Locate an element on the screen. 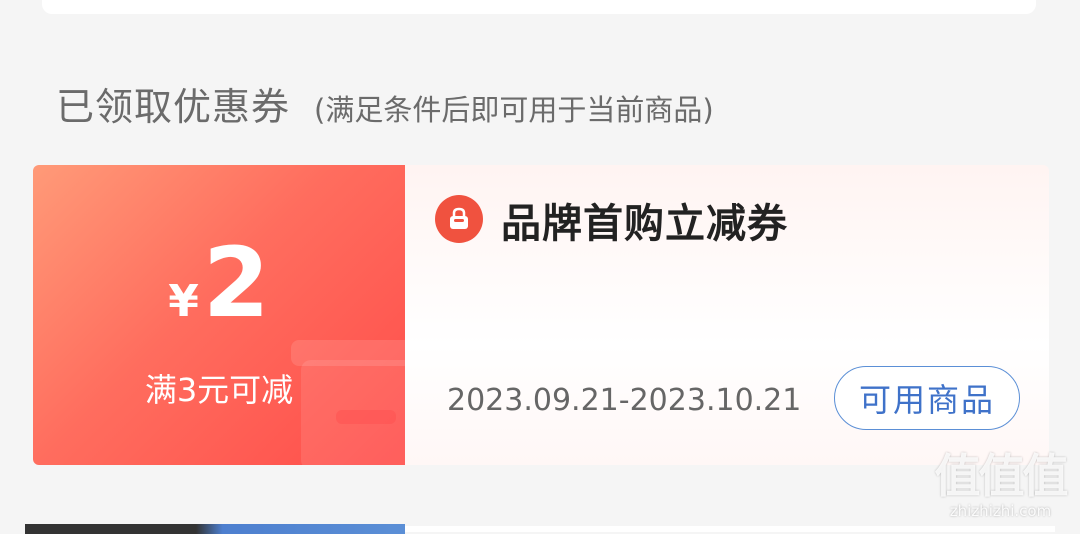 The width and height of the screenshot is (1080, 534). available-goods-button: 可用商品 is located at coordinates (927, 398).